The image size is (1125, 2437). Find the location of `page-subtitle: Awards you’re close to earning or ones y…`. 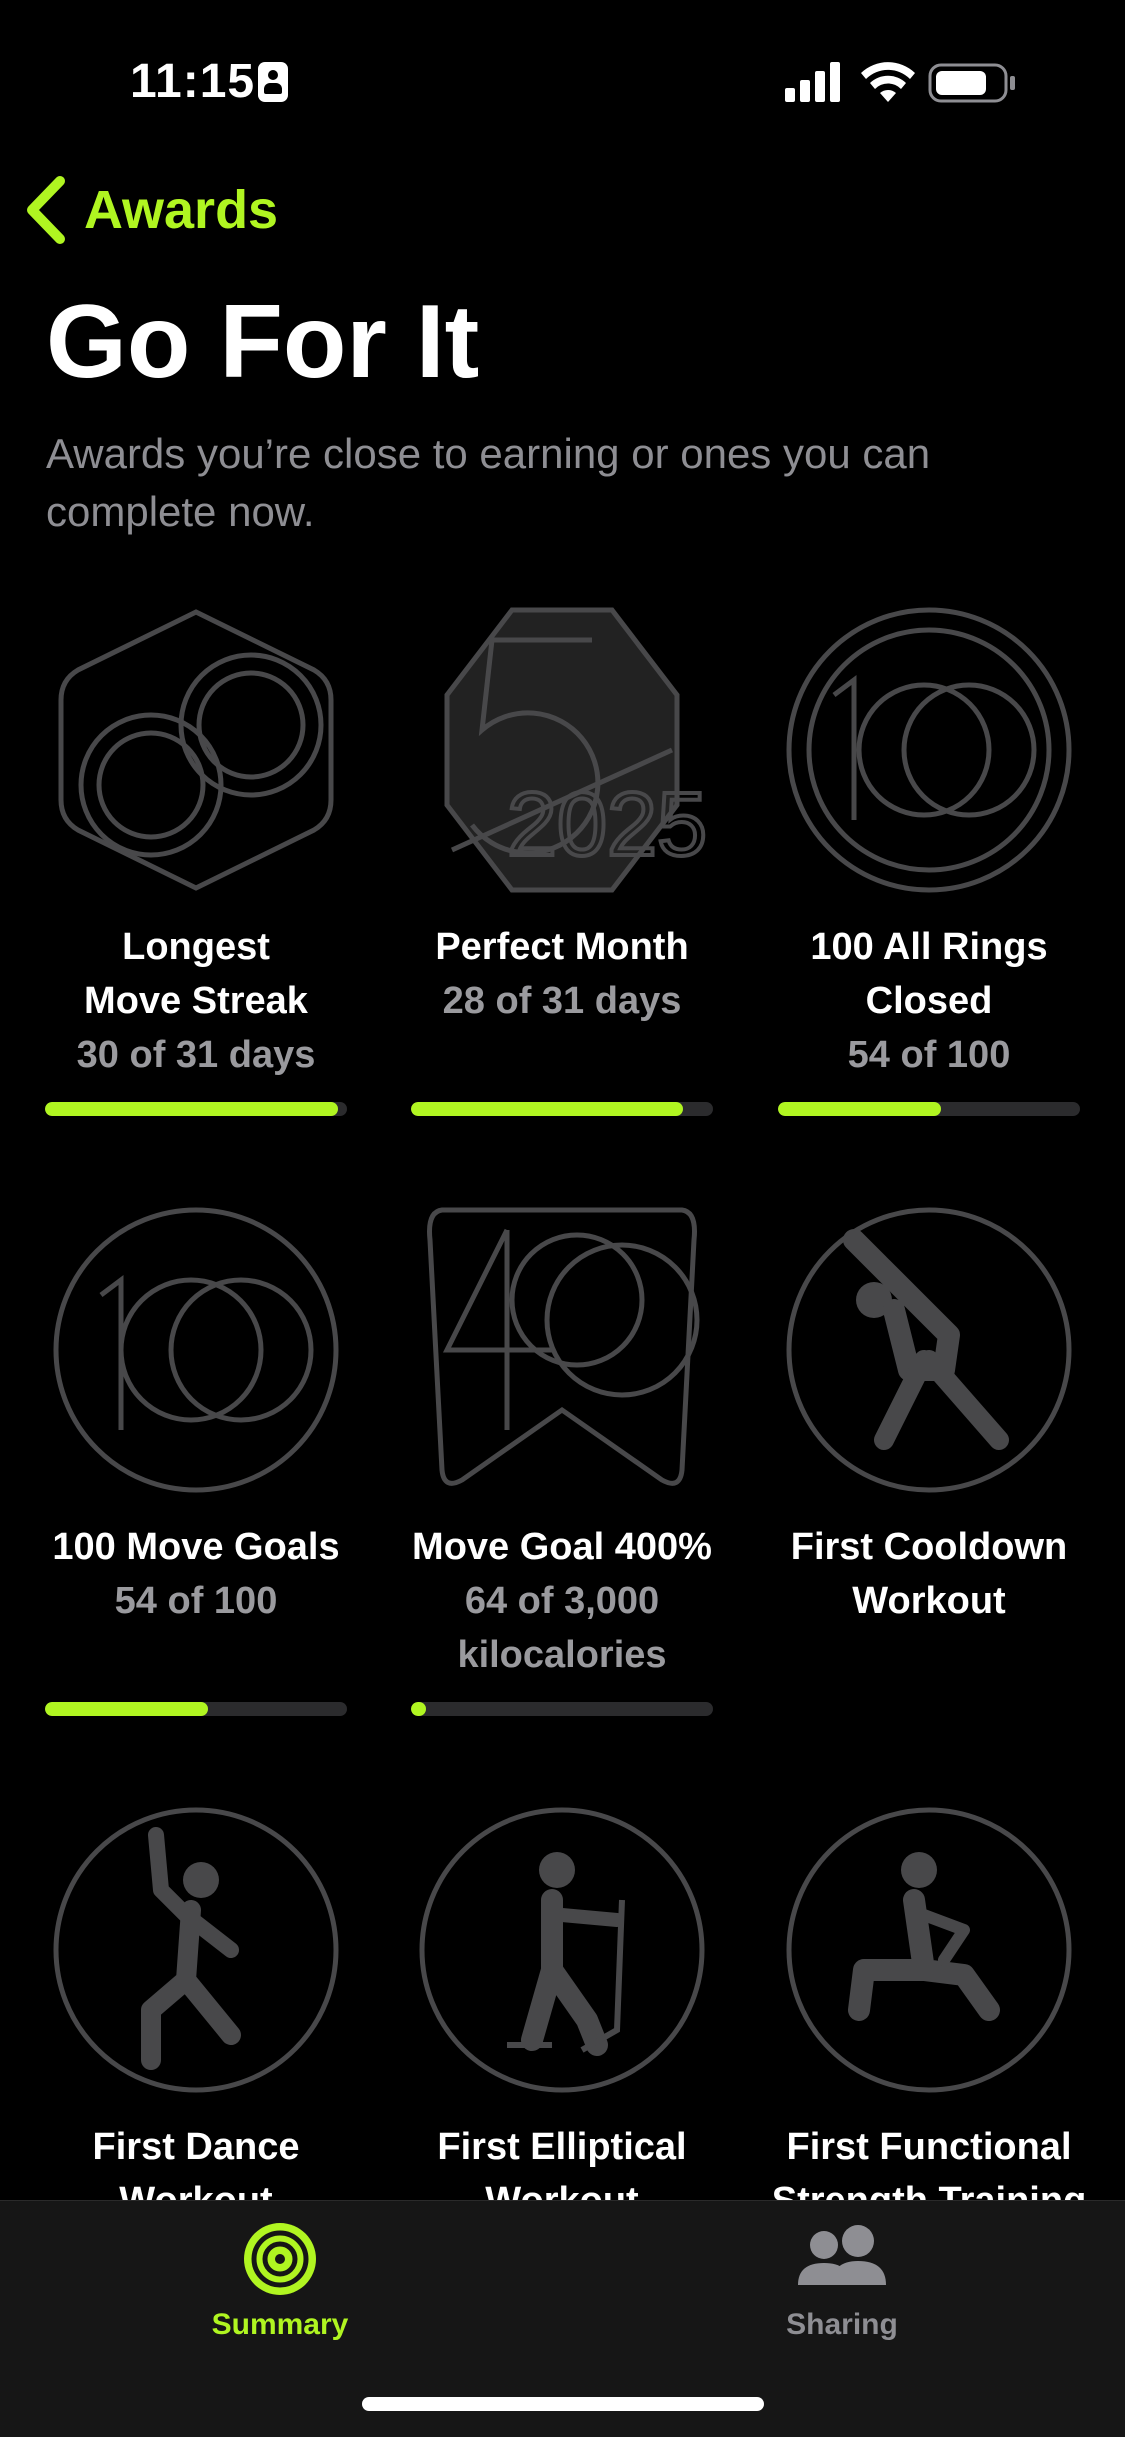

page-subtitle: Awards you’re close to earning or ones y… is located at coordinates (488, 482).